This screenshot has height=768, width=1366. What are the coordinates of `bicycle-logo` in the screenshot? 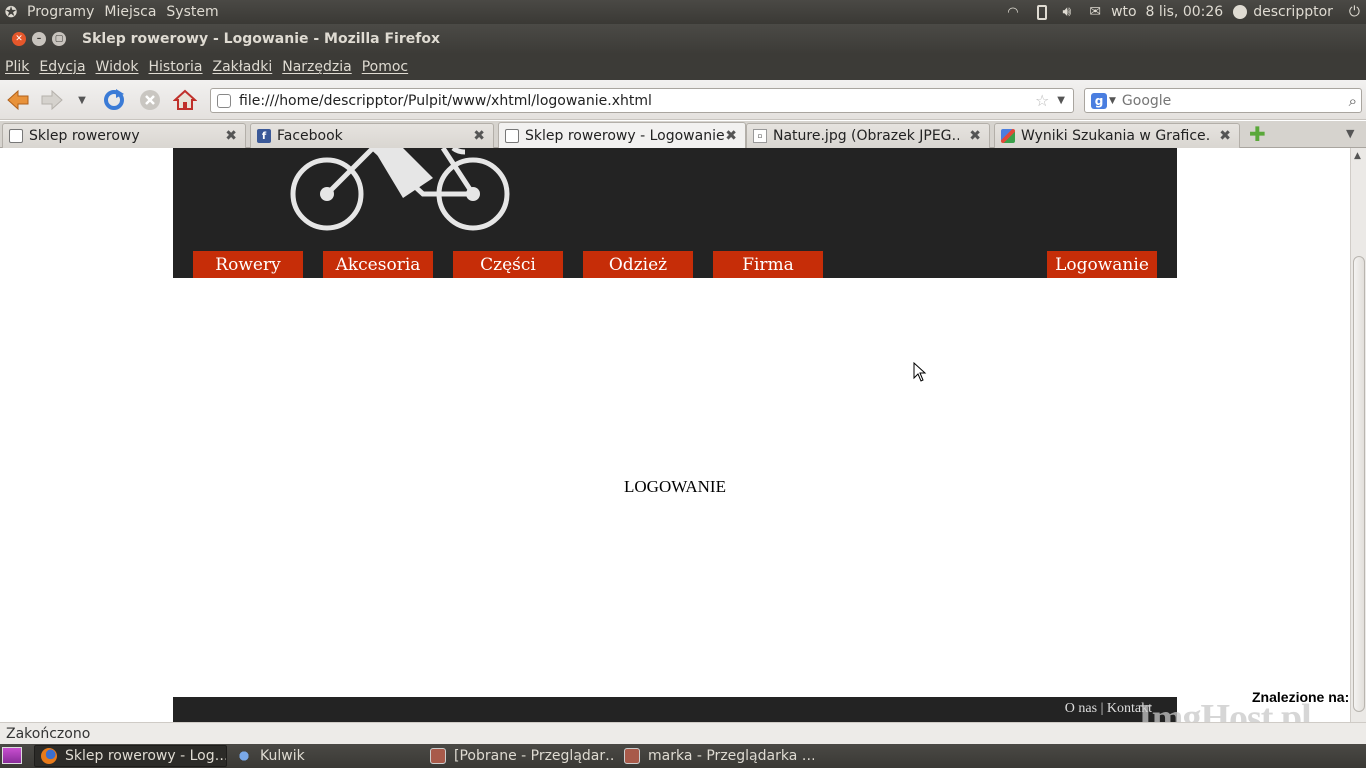 It's located at (400, 189).